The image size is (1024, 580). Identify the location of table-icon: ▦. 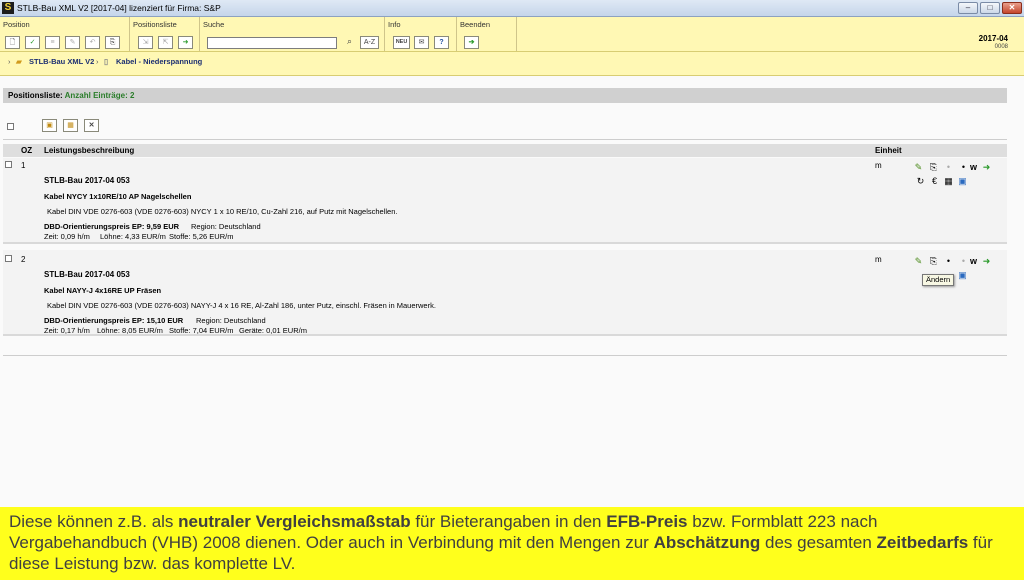
(948, 181).